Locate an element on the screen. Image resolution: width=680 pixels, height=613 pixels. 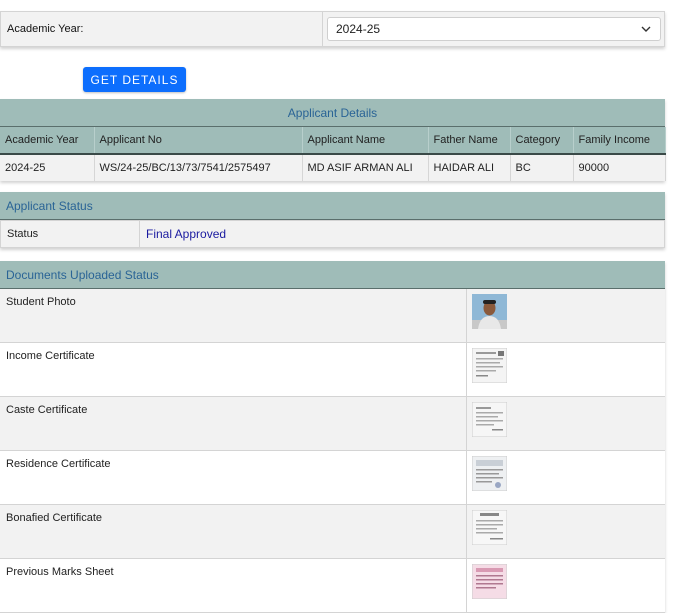
academic-year-value: 2024-25 is located at coordinates (358, 29).